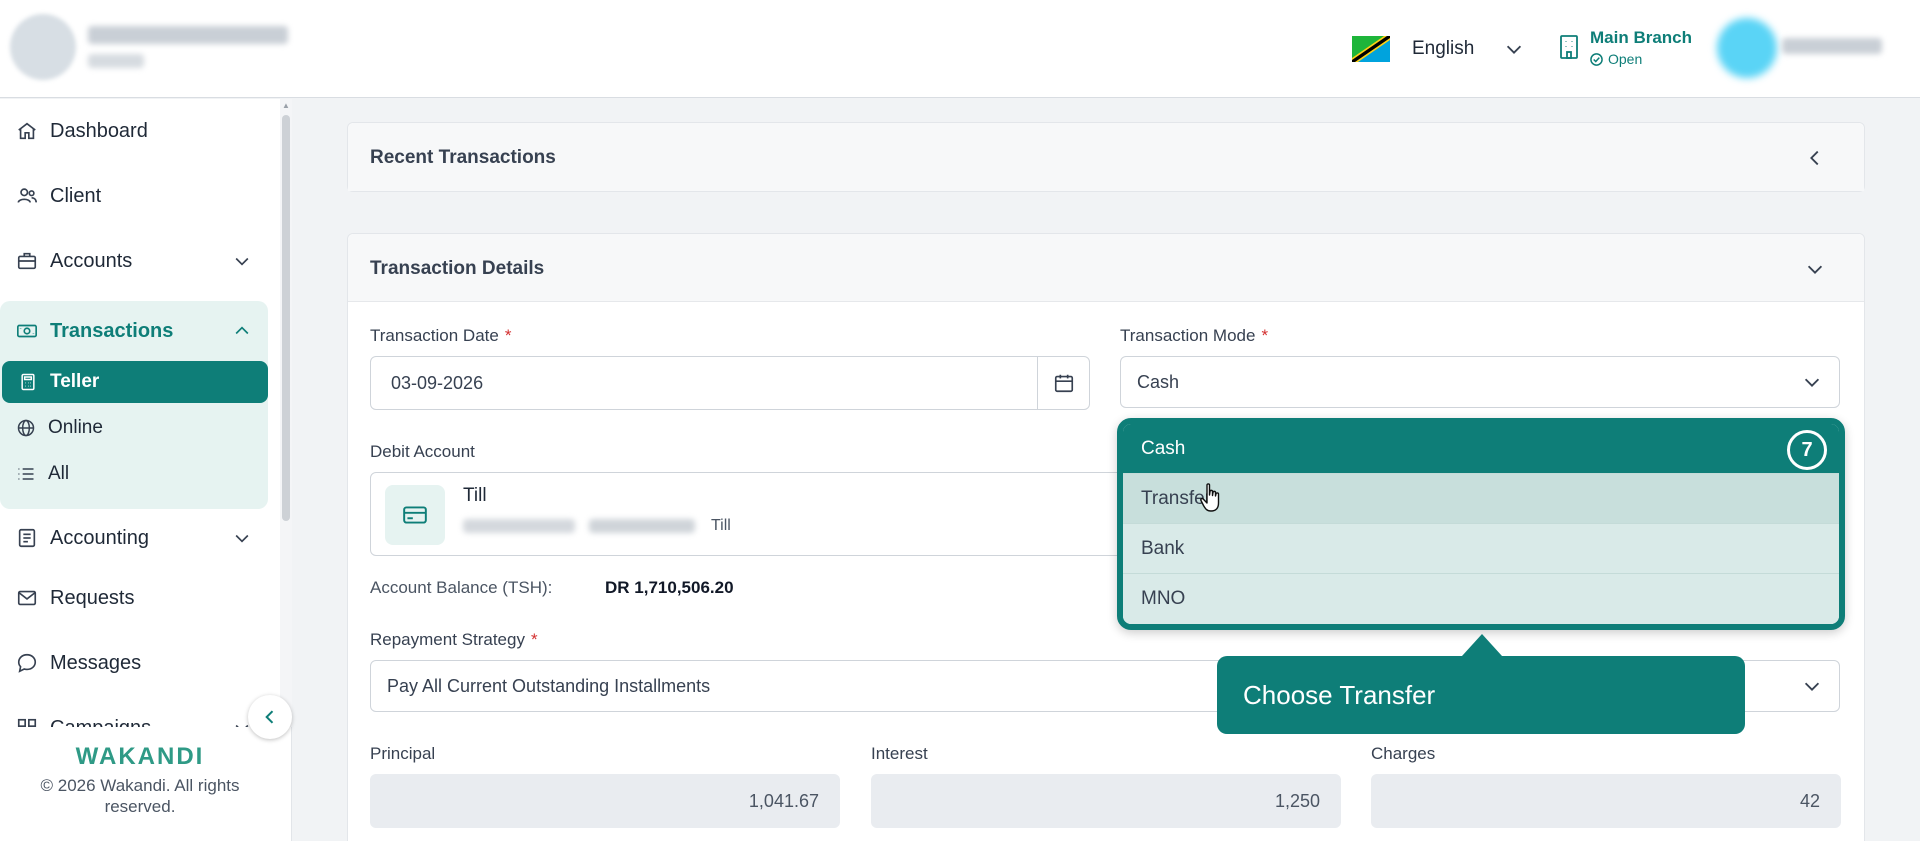 The height and width of the screenshot is (841, 1920). I want to click on transactions-group: Transactions Teller Online All, so click(134, 405).